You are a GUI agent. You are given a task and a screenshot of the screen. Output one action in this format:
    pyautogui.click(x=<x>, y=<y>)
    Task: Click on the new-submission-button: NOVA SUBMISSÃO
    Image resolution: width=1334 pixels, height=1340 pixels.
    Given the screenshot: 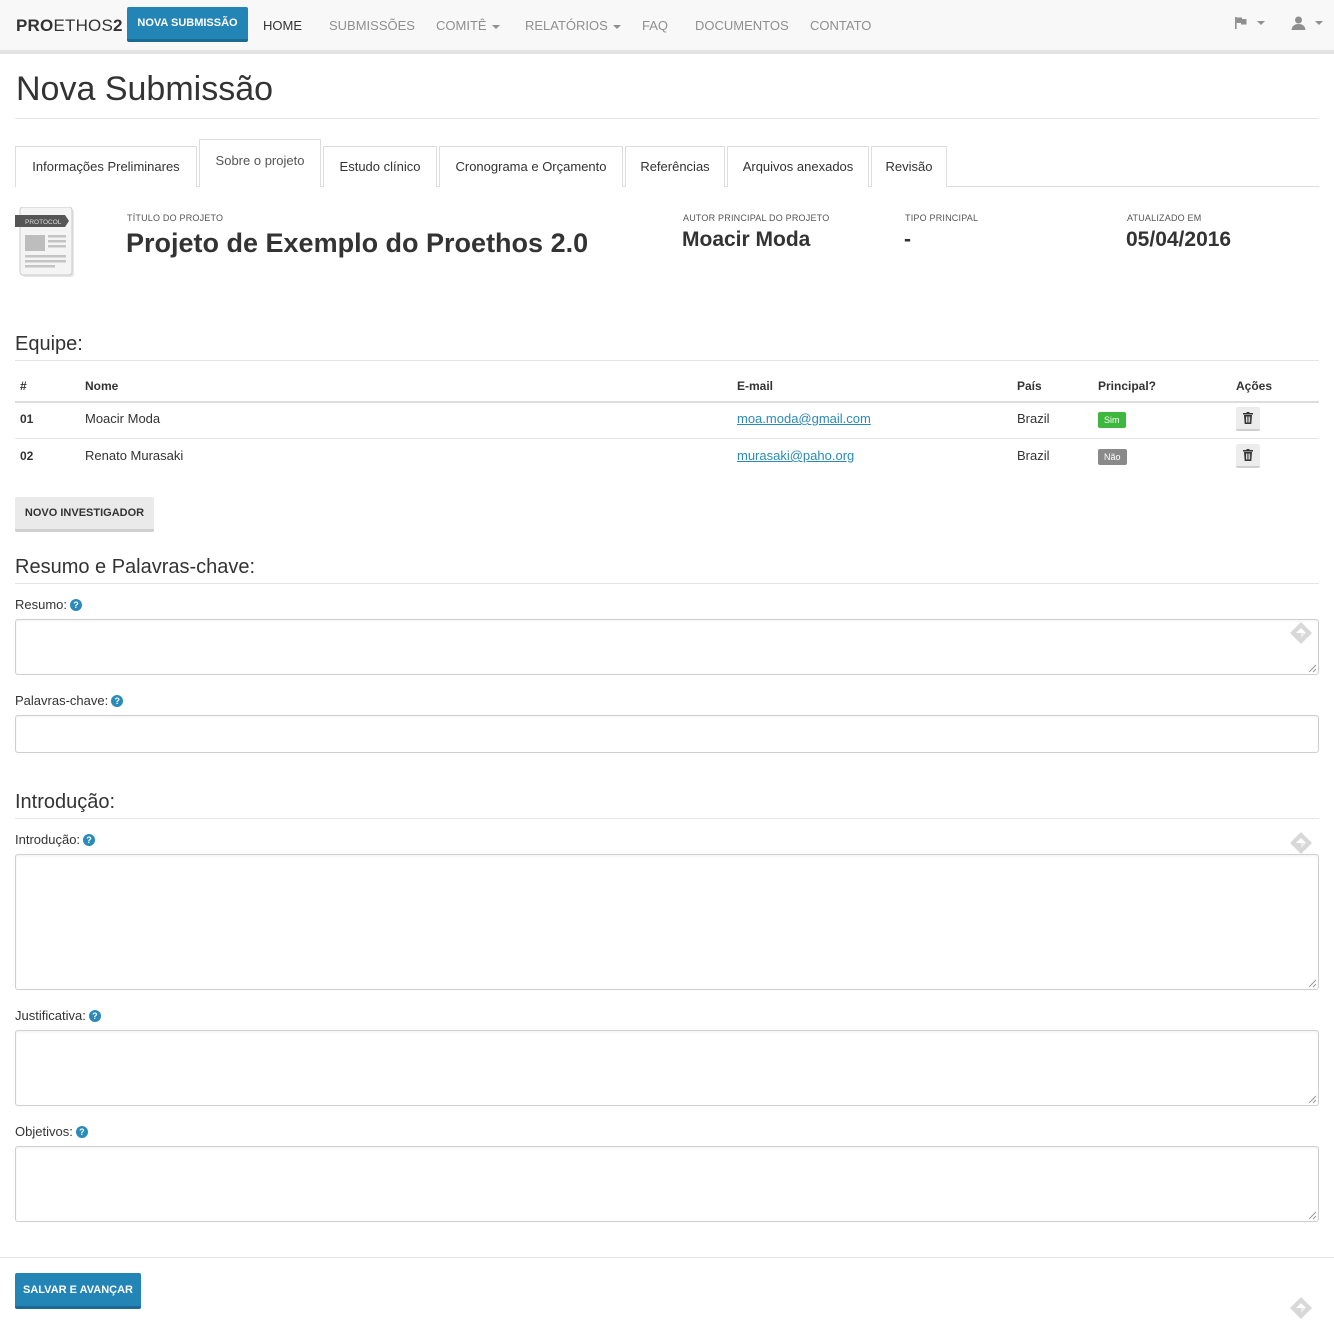 What is the action you would take?
    pyautogui.click(x=187, y=24)
    